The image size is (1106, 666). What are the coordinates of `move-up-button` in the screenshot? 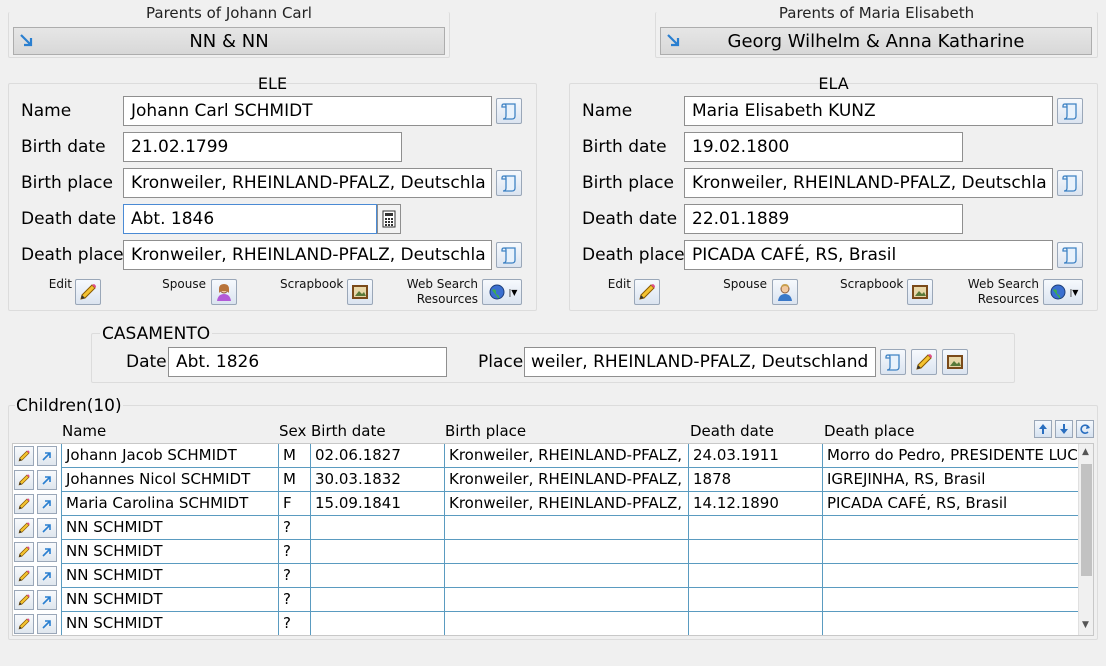 It's located at (1043, 429).